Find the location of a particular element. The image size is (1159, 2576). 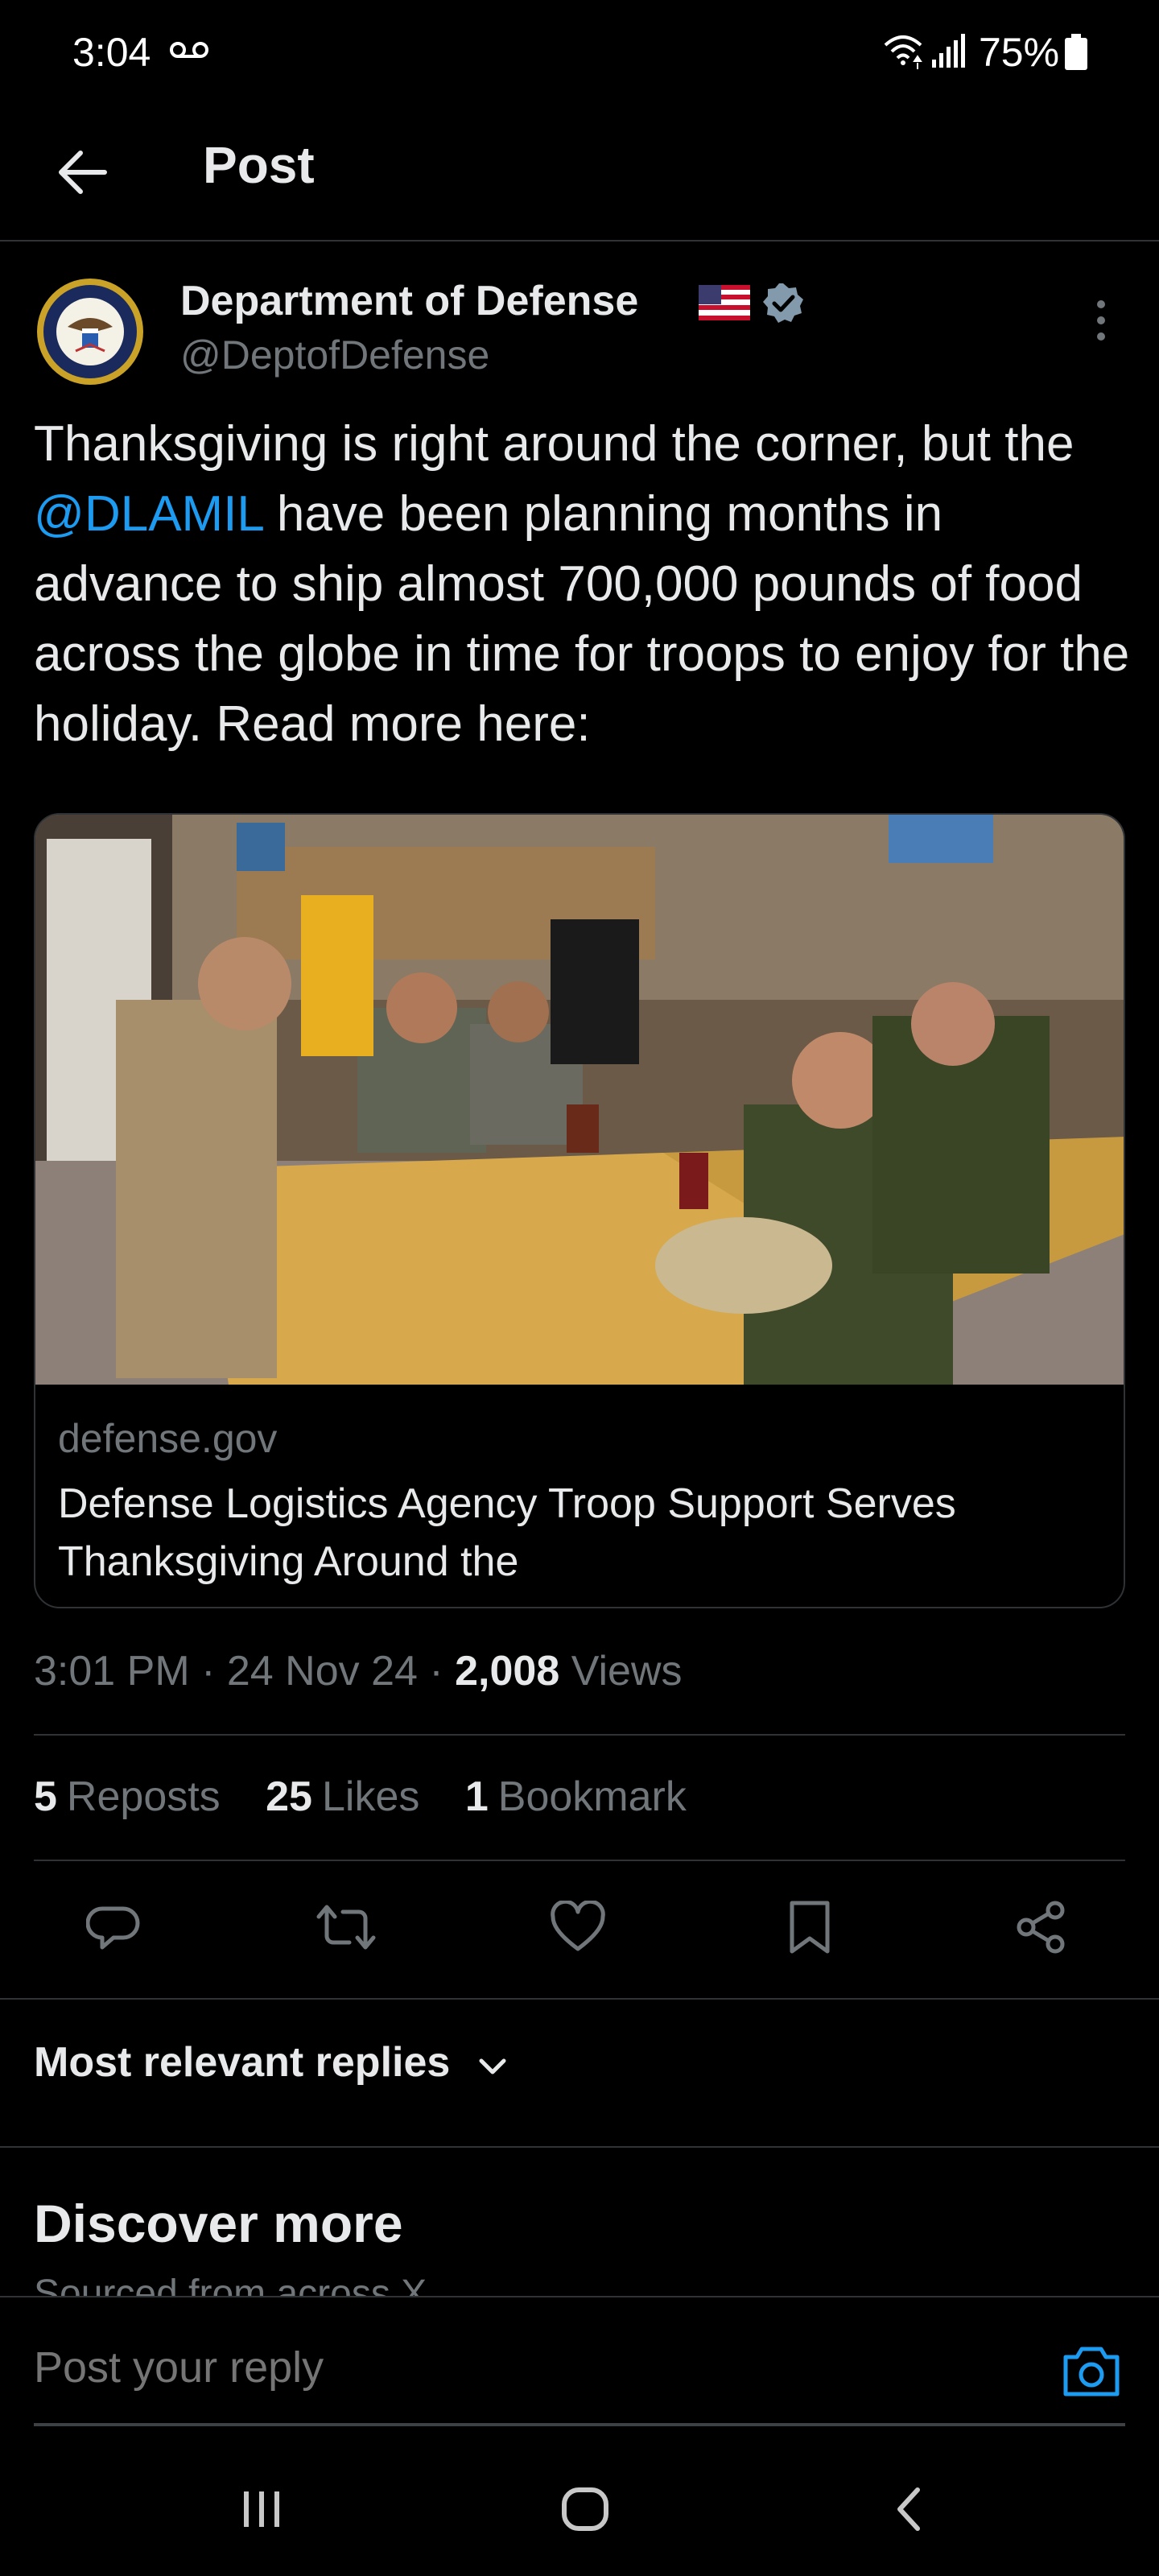

bookmark-button is located at coordinates (809, 1927).